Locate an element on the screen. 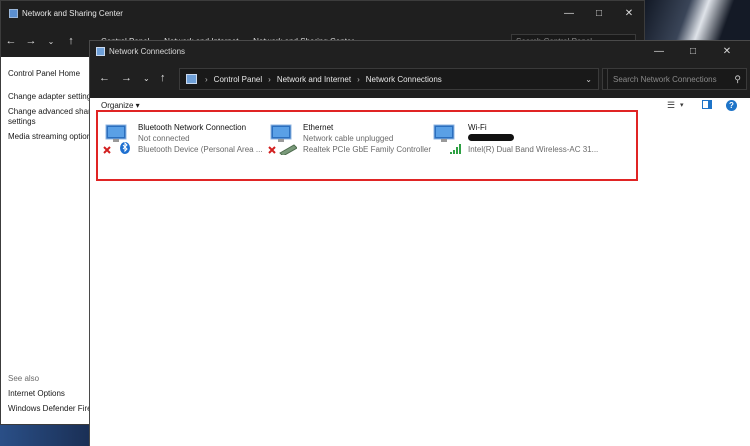  back-titlebar: Network and Sharing Center is located at coordinates (322, 13).